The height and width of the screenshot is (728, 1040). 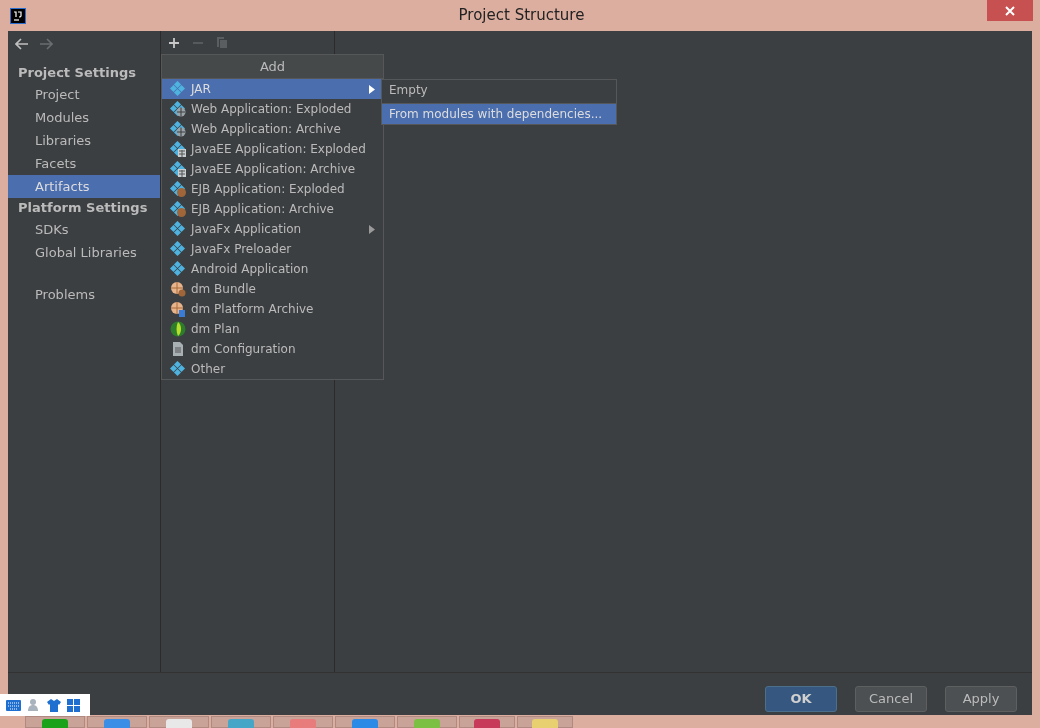 I want to click on sidebar-item: Project, so click(x=84, y=94).